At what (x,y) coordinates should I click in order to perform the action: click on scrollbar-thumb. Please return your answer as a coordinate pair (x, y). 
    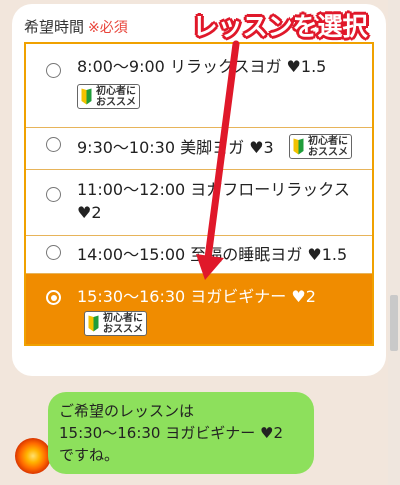
    Looking at the image, I should click on (394, 323).